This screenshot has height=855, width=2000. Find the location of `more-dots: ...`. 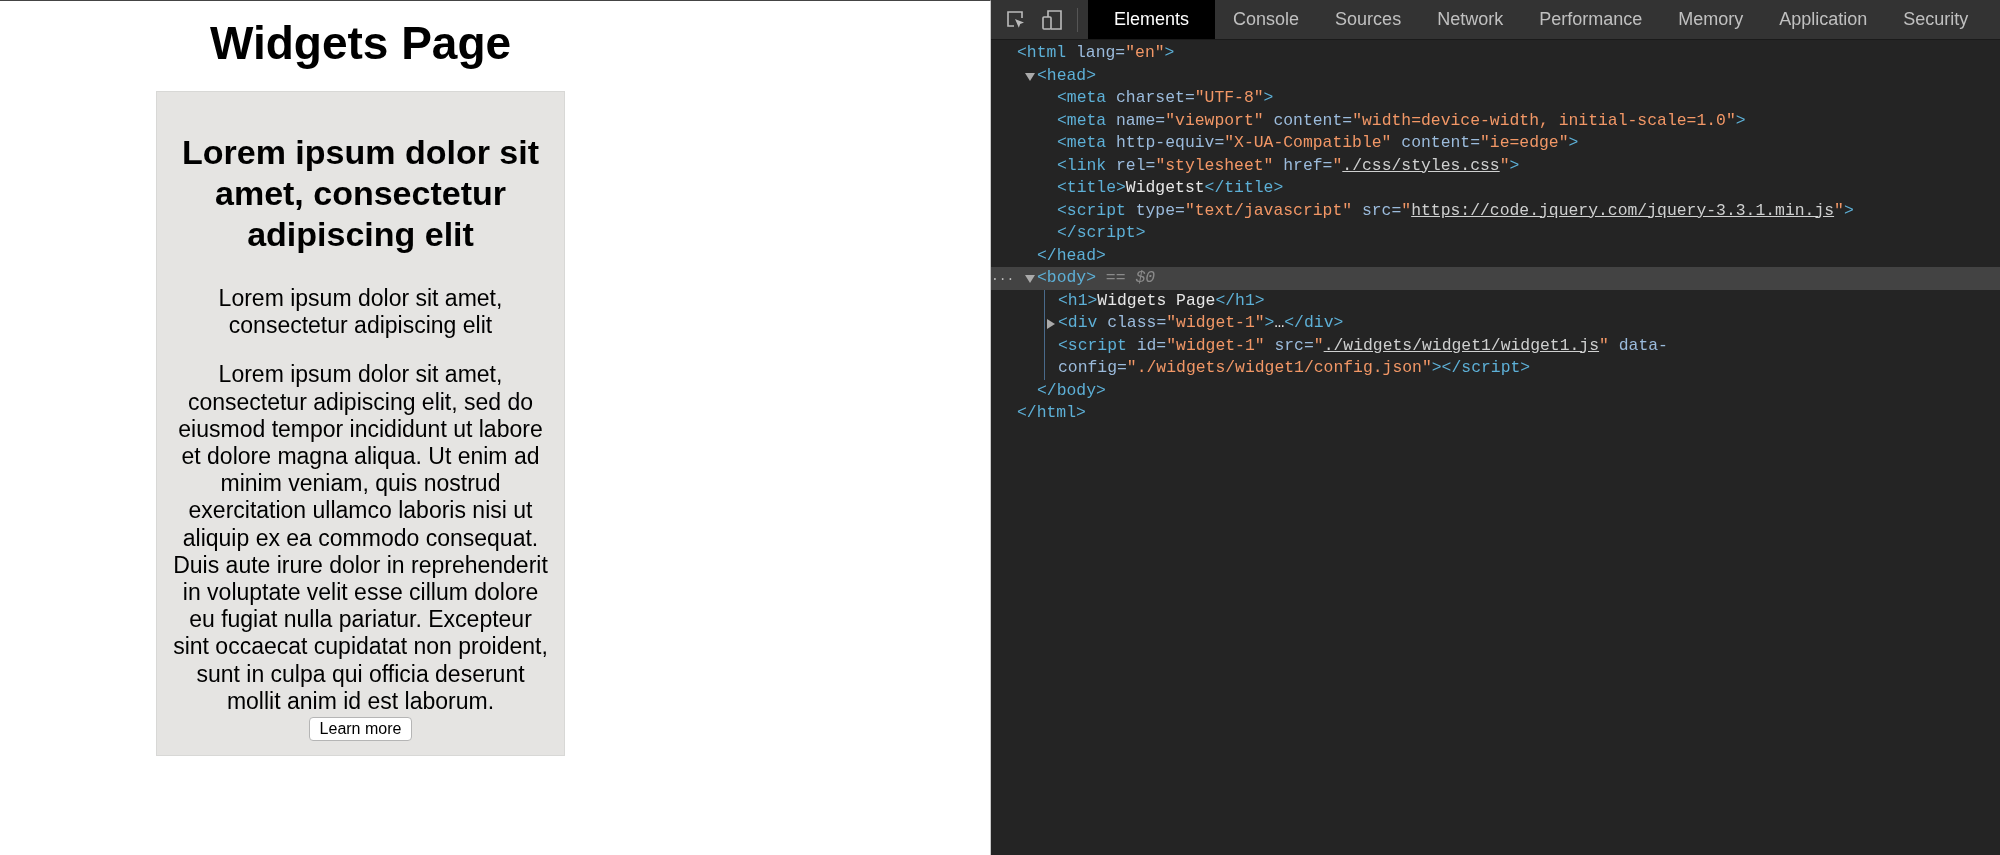

more-dots: ... is located at coordinates (1003, 277).